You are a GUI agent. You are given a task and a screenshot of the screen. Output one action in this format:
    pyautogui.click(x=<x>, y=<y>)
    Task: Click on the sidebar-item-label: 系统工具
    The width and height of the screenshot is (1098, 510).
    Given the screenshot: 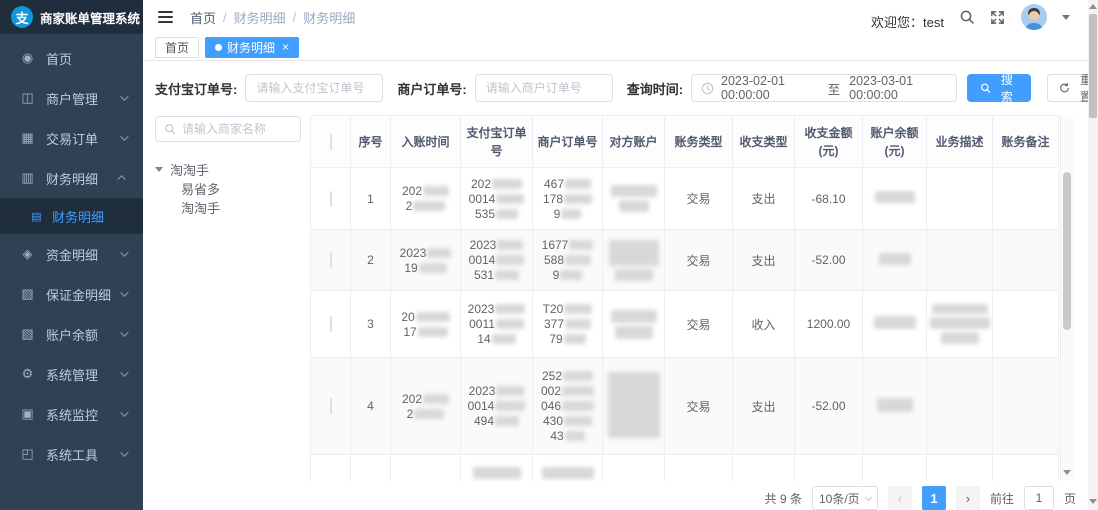 What is the action you would take?
    pyautogui.click(x=72, y=455)
    